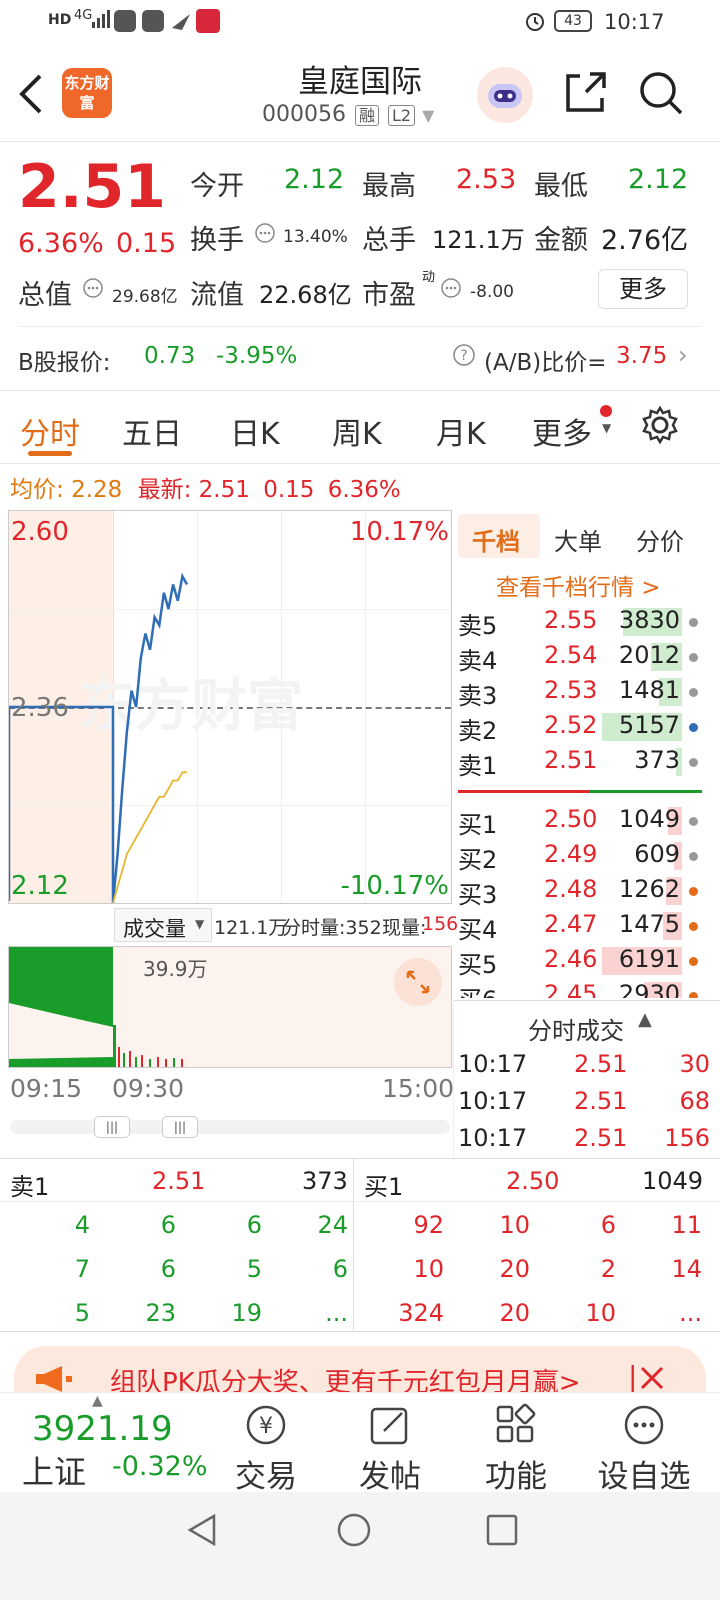  Describe the element at coordinates (164, 490) in the screenshot. I see `latest-label: 最新:` at that location.